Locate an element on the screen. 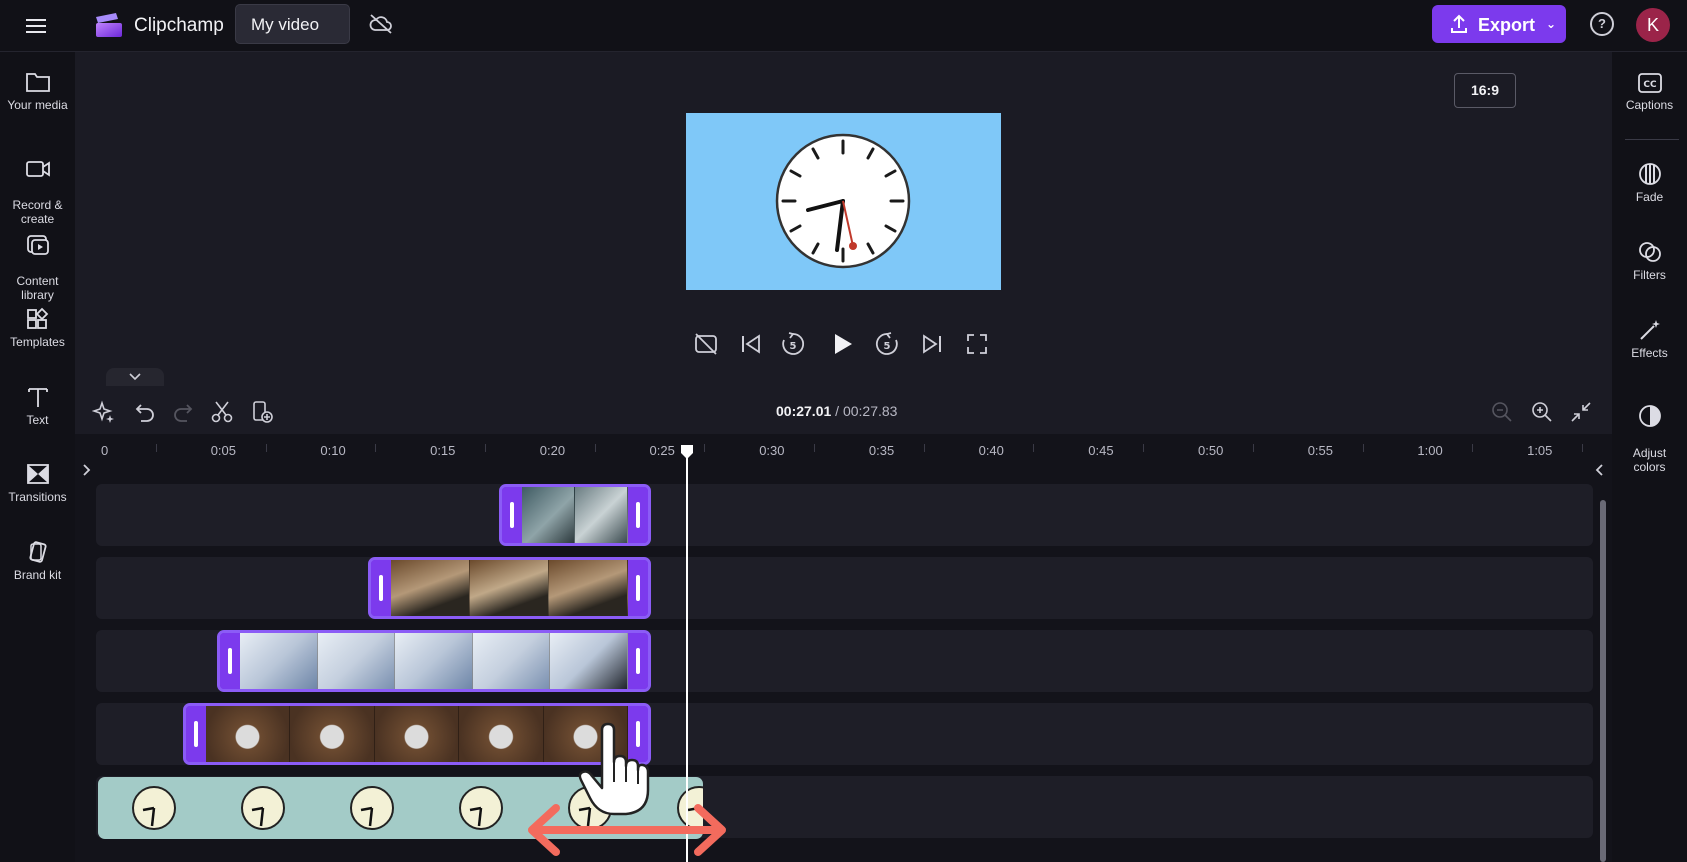 This screenshot has width=1687, height=862. captions-off-icon is located at coordinates (706, 344).